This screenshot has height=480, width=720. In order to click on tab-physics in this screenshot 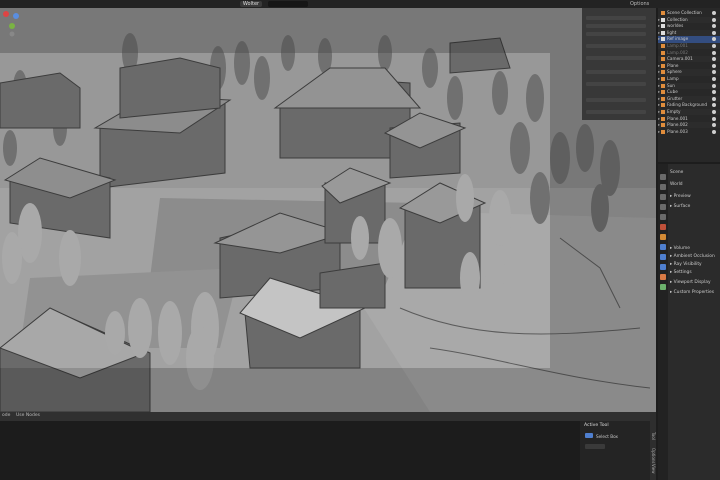, I will do `click(663, 267)`.